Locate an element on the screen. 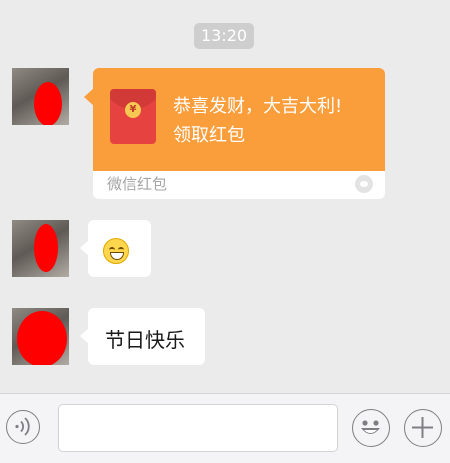  voice-input-button is located at coordinates (23, 427).